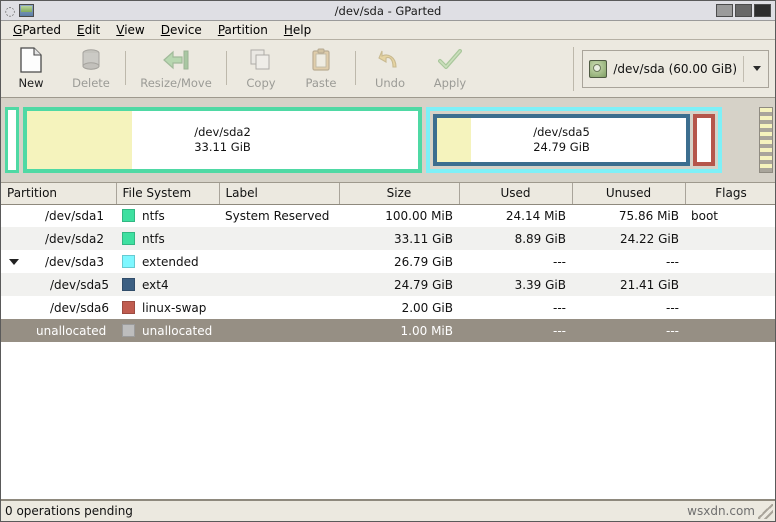  I want to click on table-row: /dev/sda6 linux-swap 2.00 GiB --- ---, so click(388, 307).